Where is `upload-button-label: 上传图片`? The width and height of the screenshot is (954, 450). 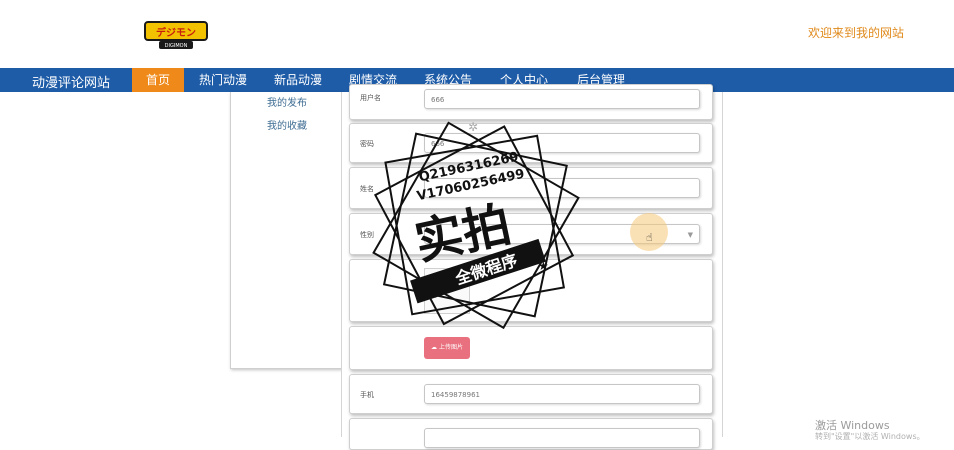 upload-button-label: 上传图片 is located at coordinates (450, 347).